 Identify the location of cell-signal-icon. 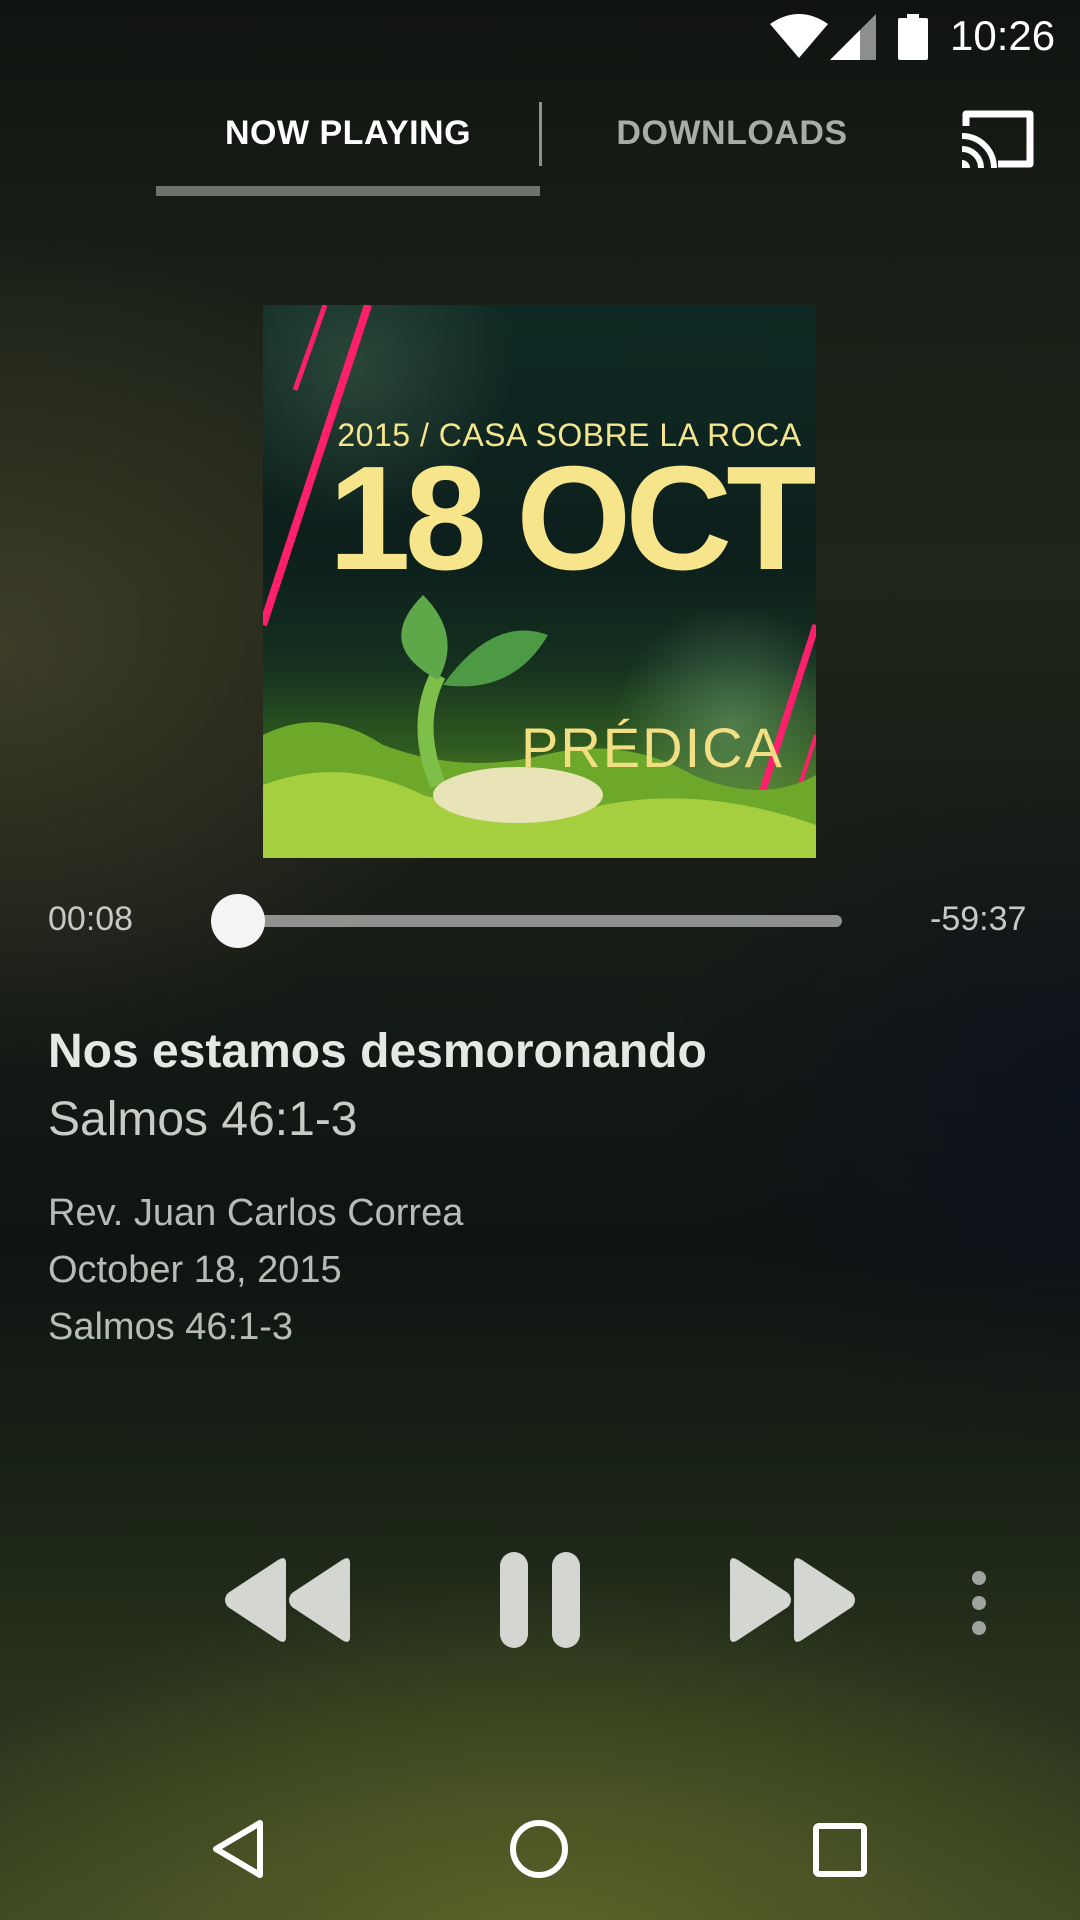
(853, 37).